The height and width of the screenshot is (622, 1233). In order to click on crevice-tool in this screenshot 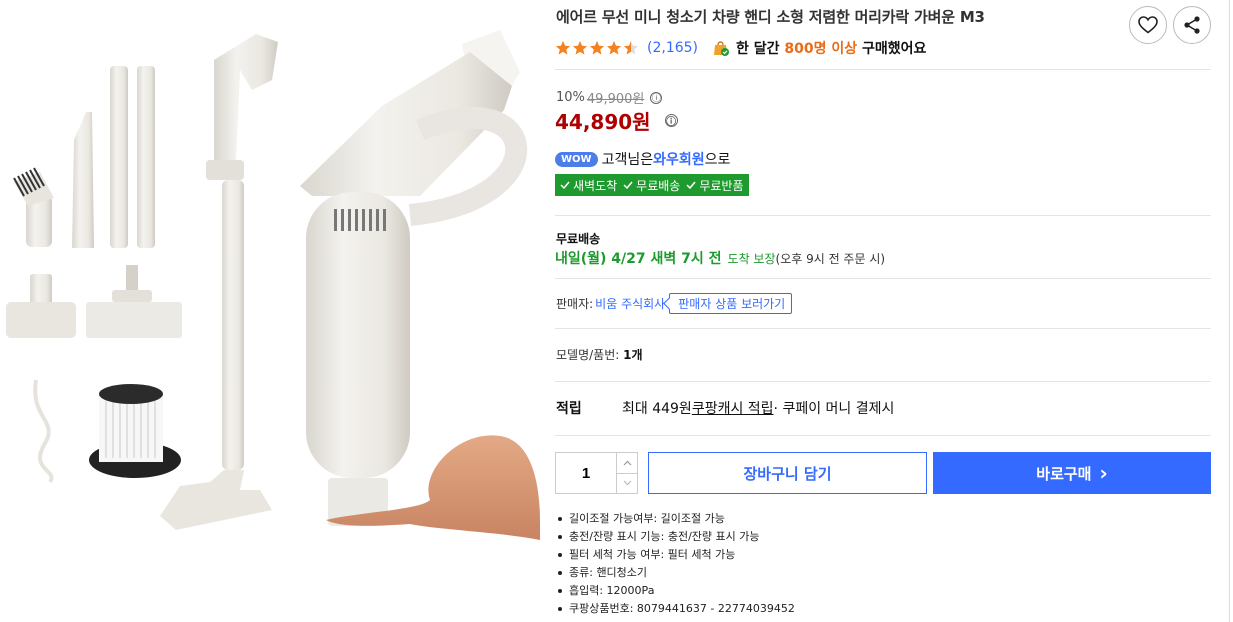, I will do `click(83, 180)`.